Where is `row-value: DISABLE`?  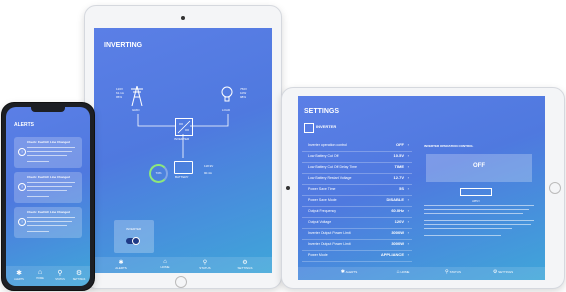 row-value: DISABLE is located at coordinates (395, 199).